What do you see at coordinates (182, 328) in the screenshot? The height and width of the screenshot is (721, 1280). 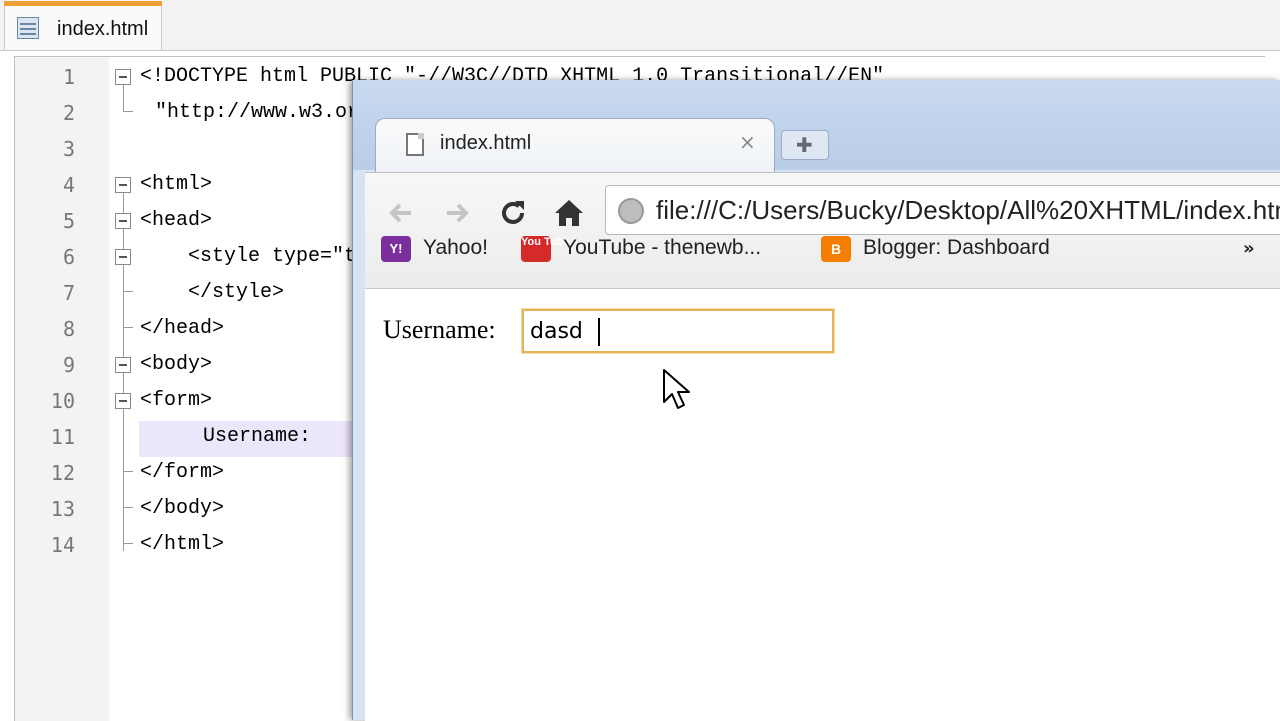 I see `code-text: </head>` at bounding box center [182, 328].